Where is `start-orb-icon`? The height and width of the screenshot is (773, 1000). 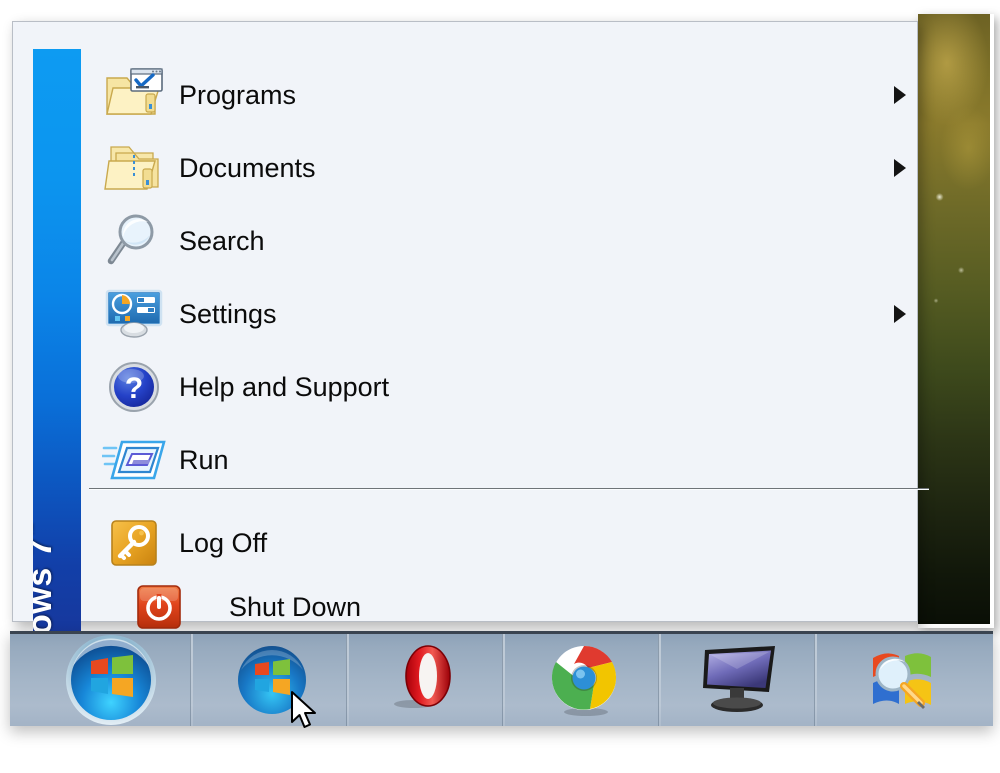
start-orb-icon is located at coordinates (111, 680).